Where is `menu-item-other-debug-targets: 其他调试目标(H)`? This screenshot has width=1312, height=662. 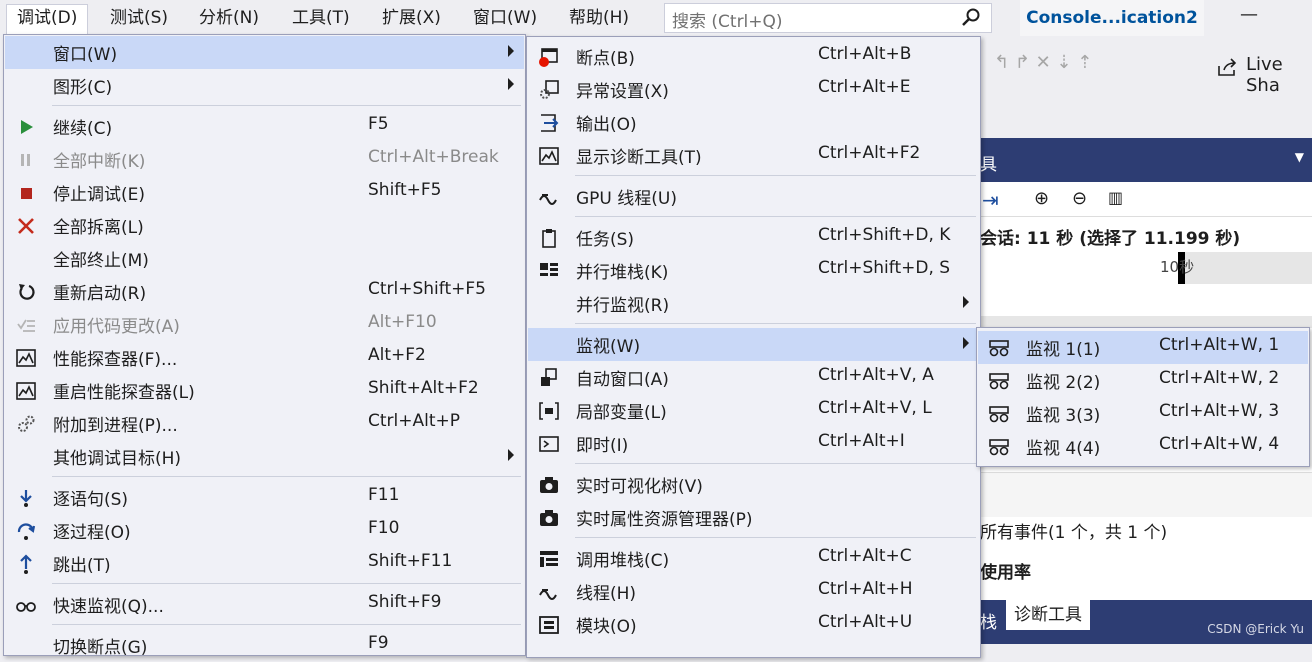
menu-item-other-debug-targets: 其他调试目标(H) is located at coordinates (264, 456).